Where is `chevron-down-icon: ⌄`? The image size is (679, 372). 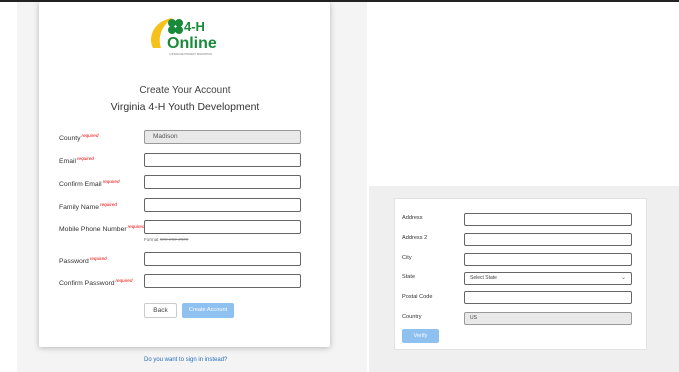 chevron-down-icon: ⌄ is located at coordinates (623, 278).